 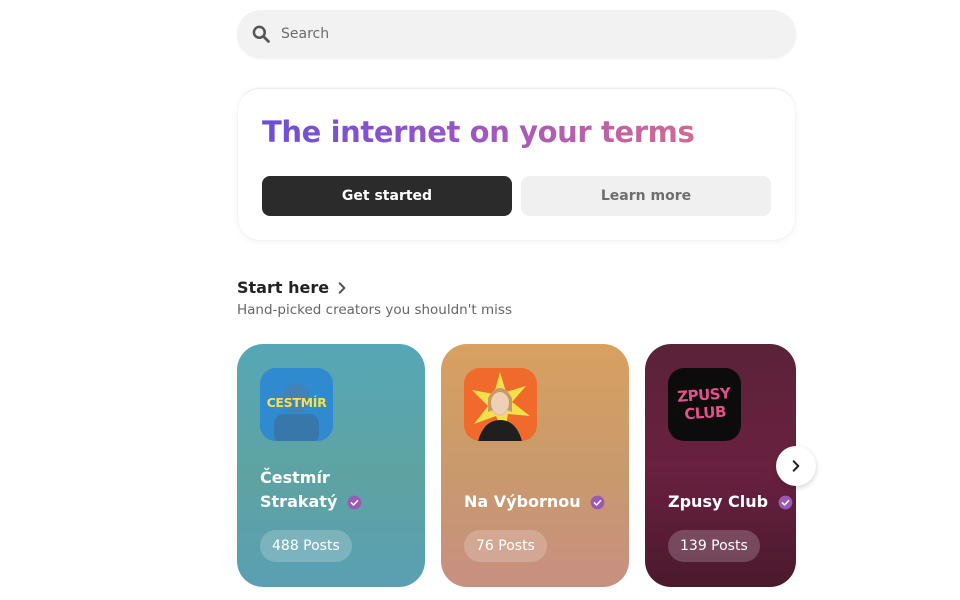 What do you see at coordinates (295, 477) in the screenshot?
I see `creator-name-line1: Čestmír` at bounding box center [295, 477].